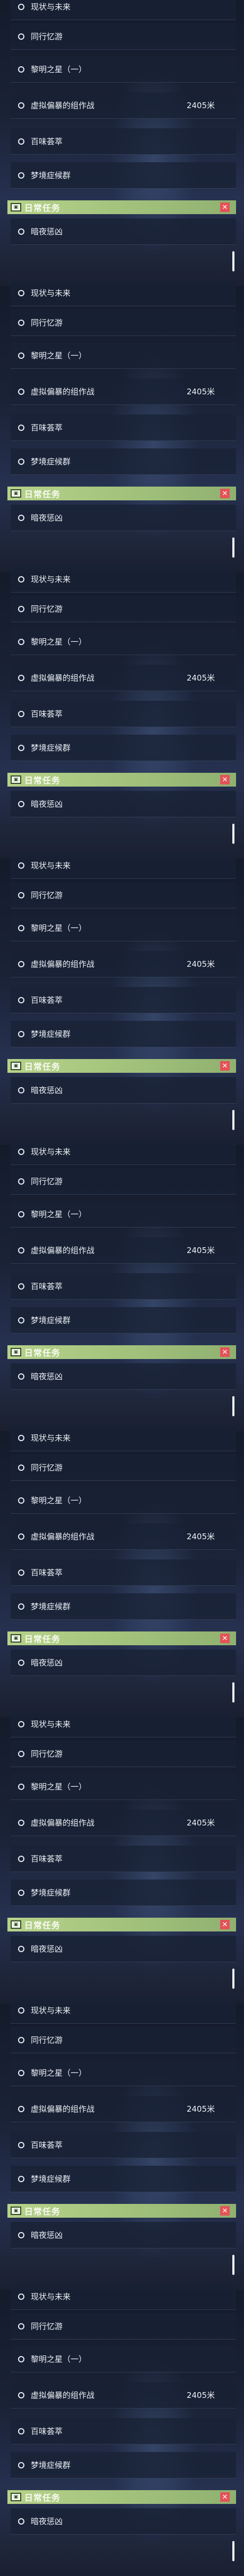 This screenshot has height=2576, width=244. What do you see at coordinates (201, 1536) in the screenshot?
I see `quest-distance: 2405米` at bounding box center [201, 1536].